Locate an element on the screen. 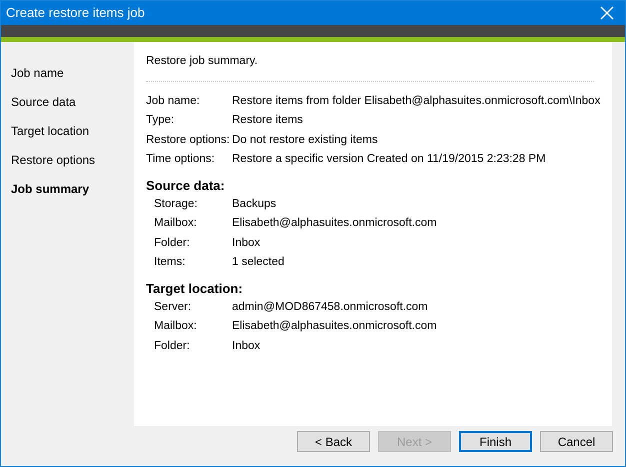  field-label: Restore options: is located at coordinates (188, 140).